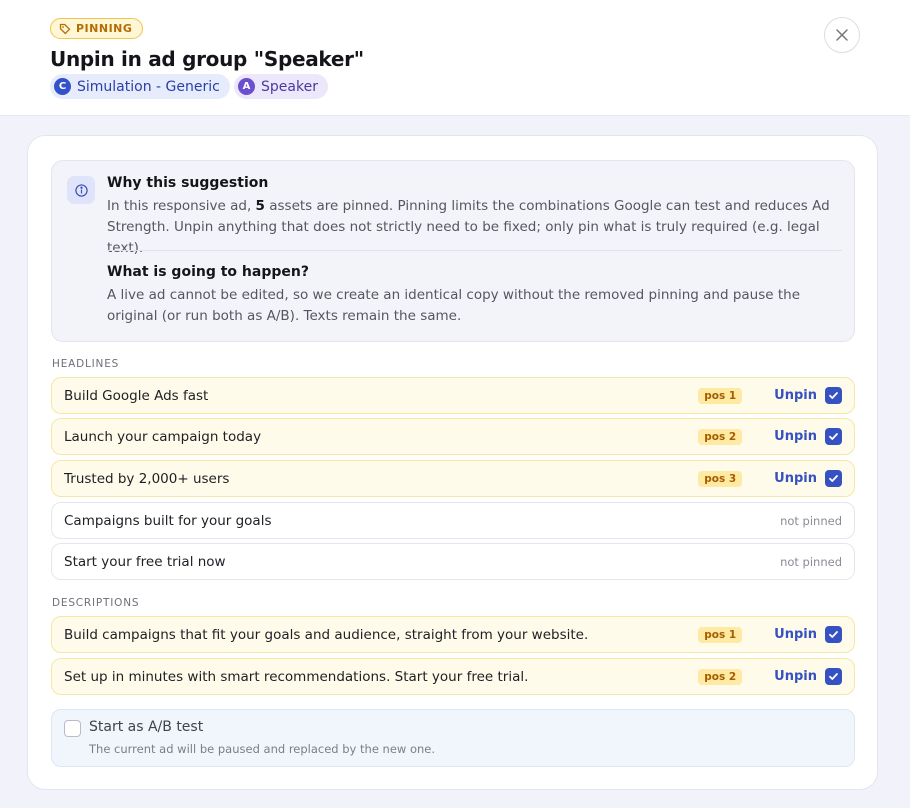 The image size is (910, 808). What do you see at coordinates (96, 603) in the screenshot?
I see `descriptions-label: DESCRIPTIONS` at bounding box center [96, 603].